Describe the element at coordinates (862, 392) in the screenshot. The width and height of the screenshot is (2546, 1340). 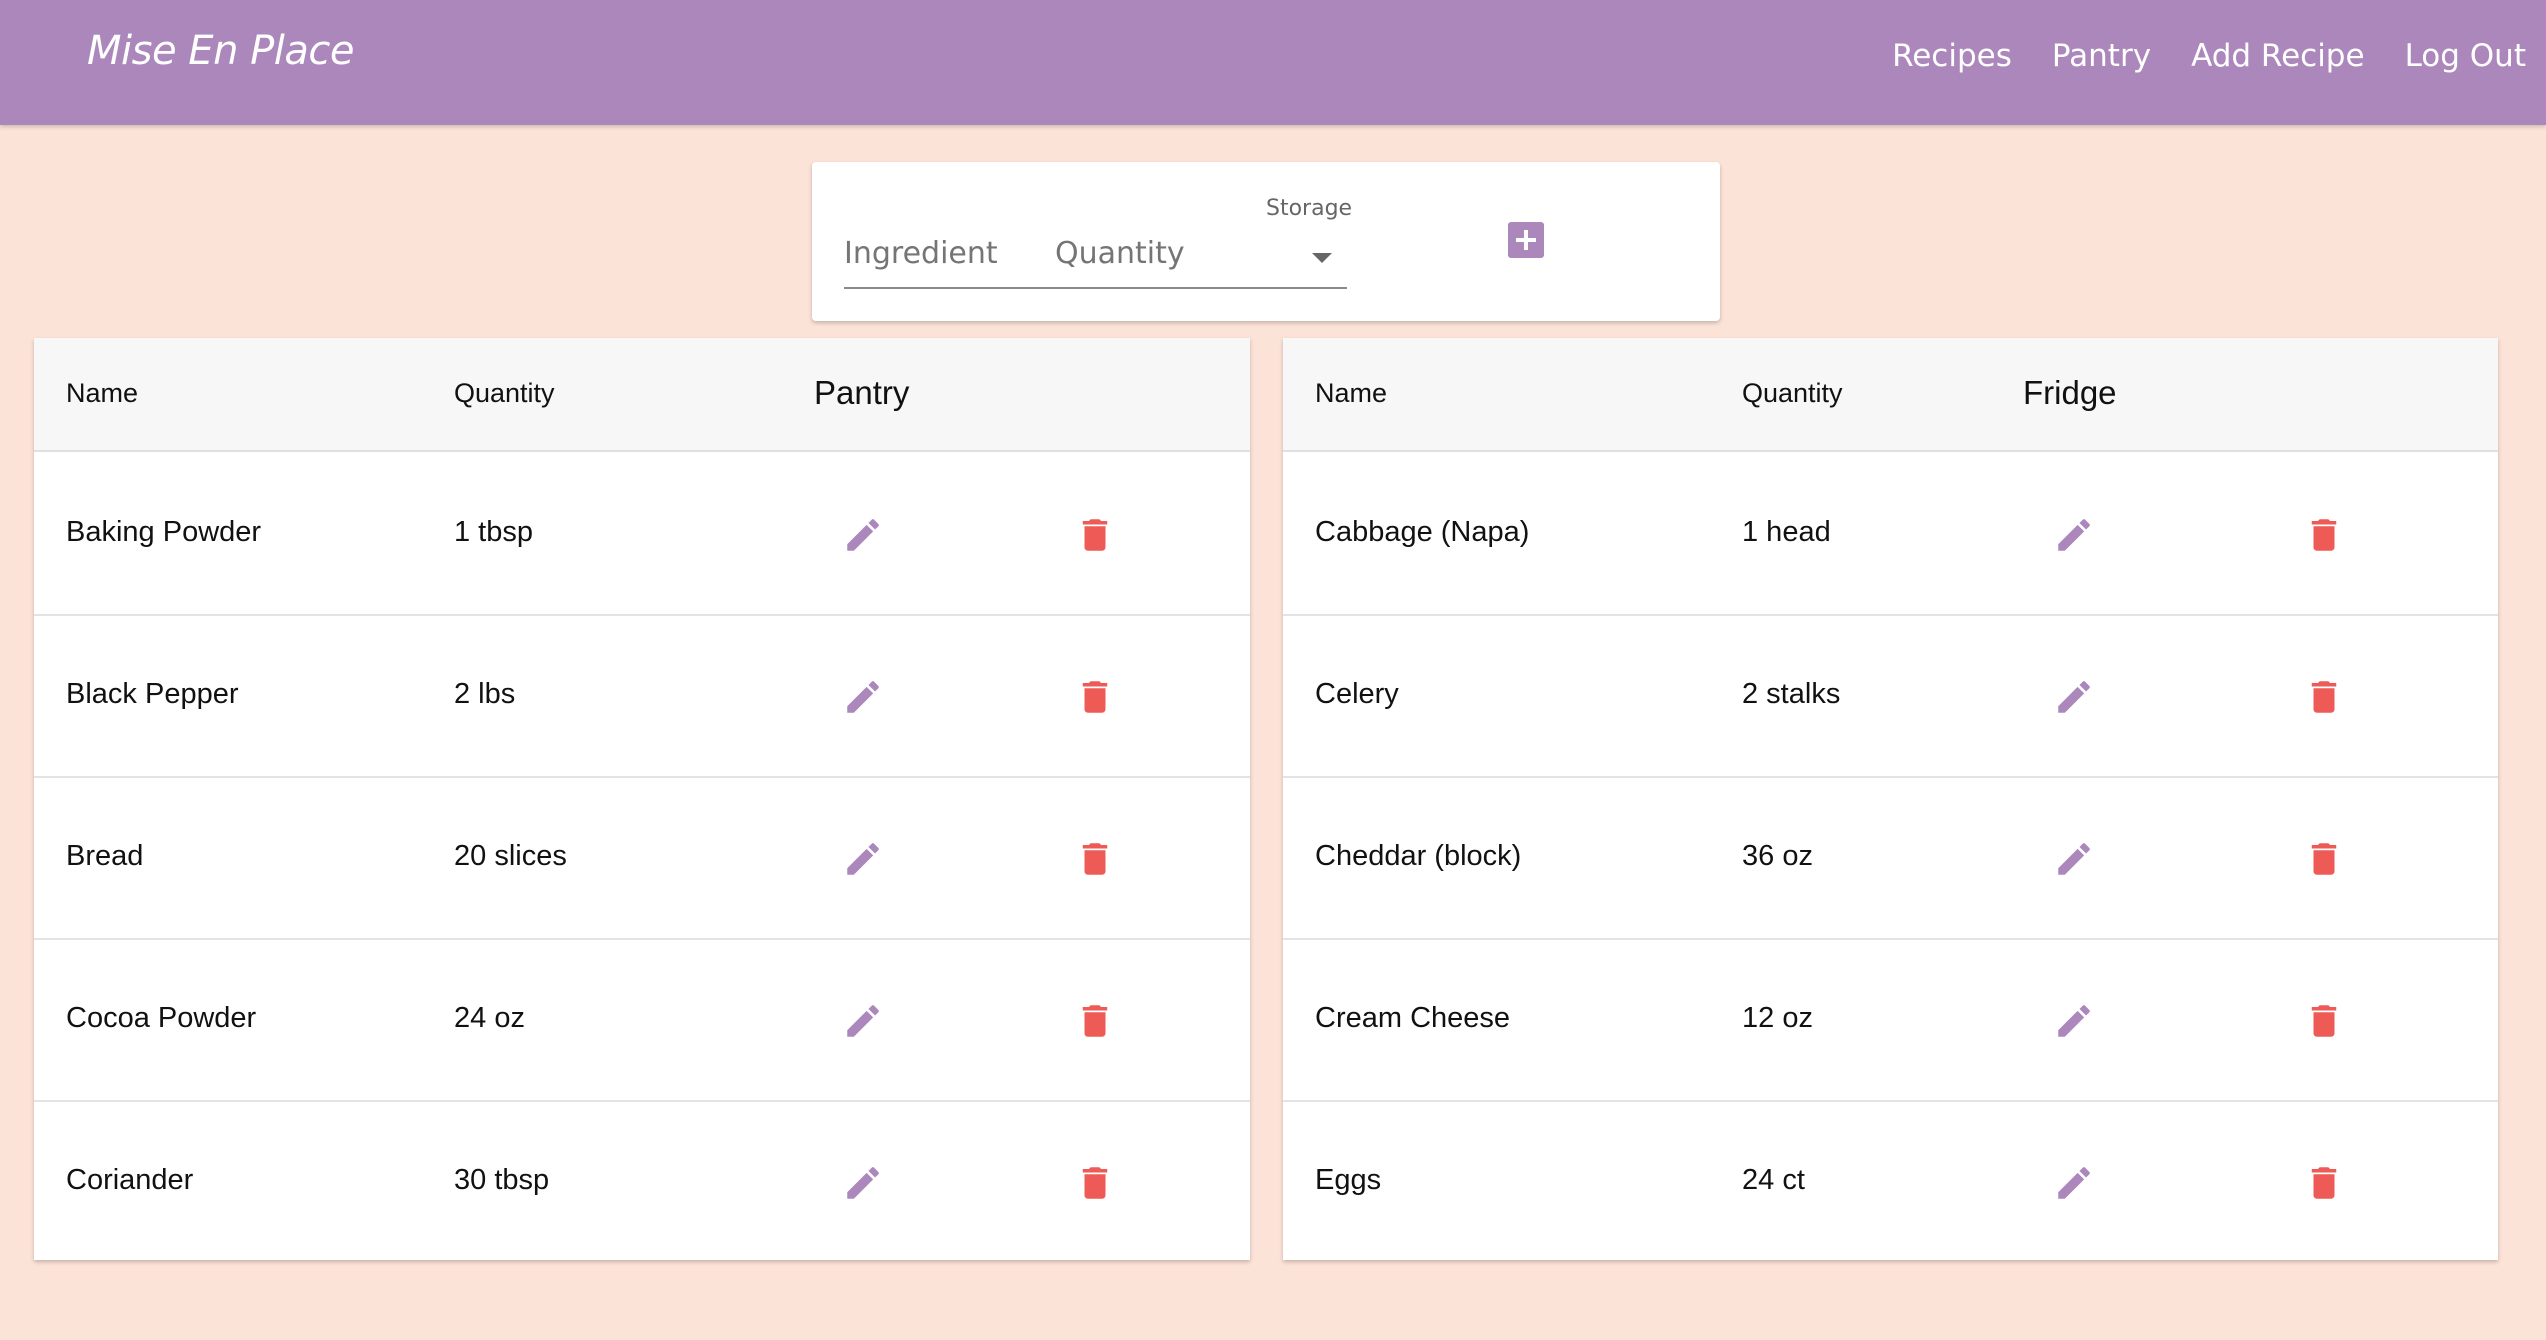
I see `table-title: Pantry` at that location.